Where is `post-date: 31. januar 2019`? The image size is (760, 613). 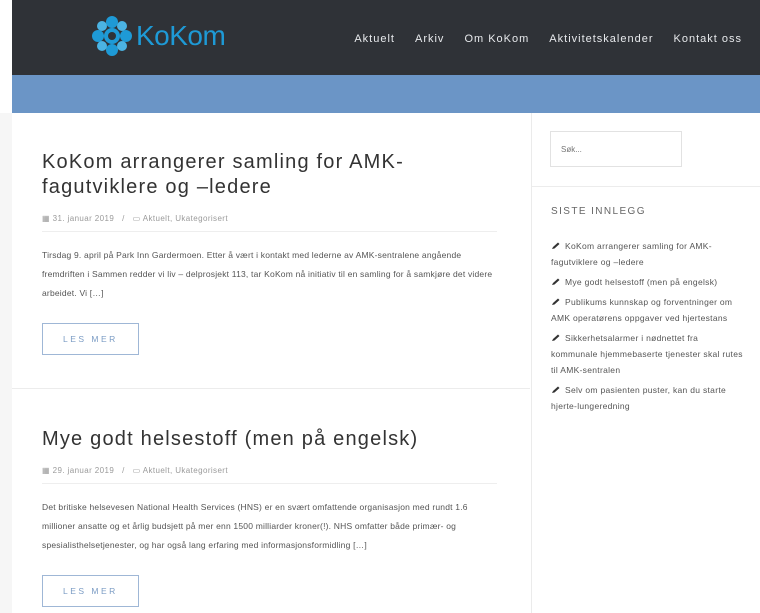
post-date: 31. januar 2019 is located at coordinates (84, 218).